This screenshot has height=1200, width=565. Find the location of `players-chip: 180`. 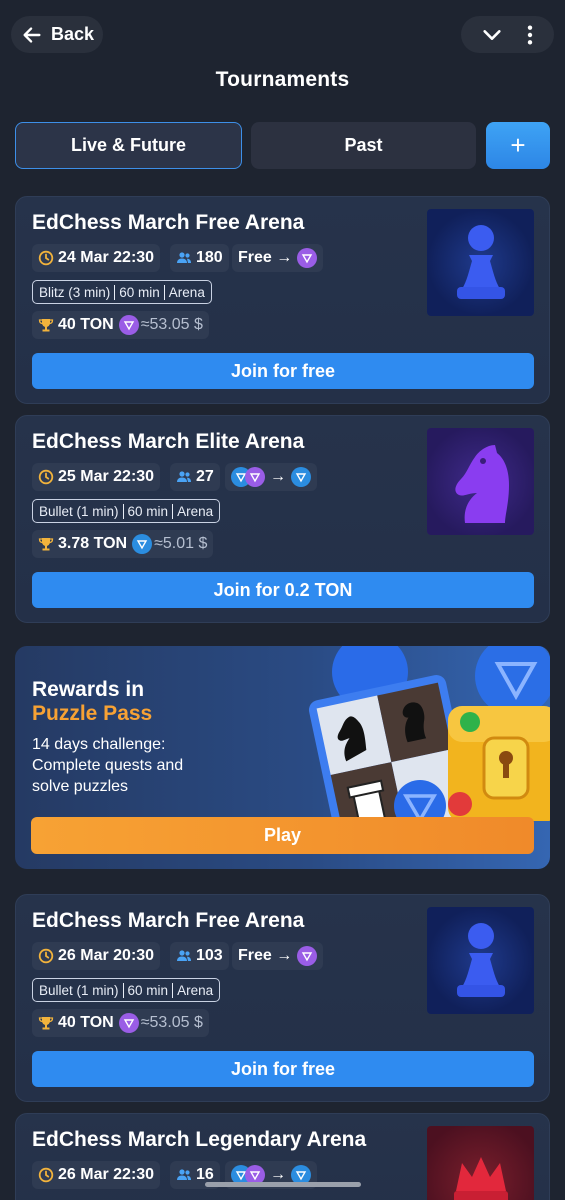

players-chip: 180 is located at coordinates (199, 258).